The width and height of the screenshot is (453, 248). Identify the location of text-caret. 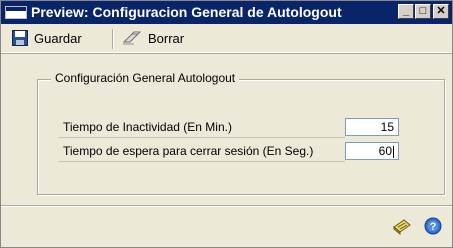
(393, 151).